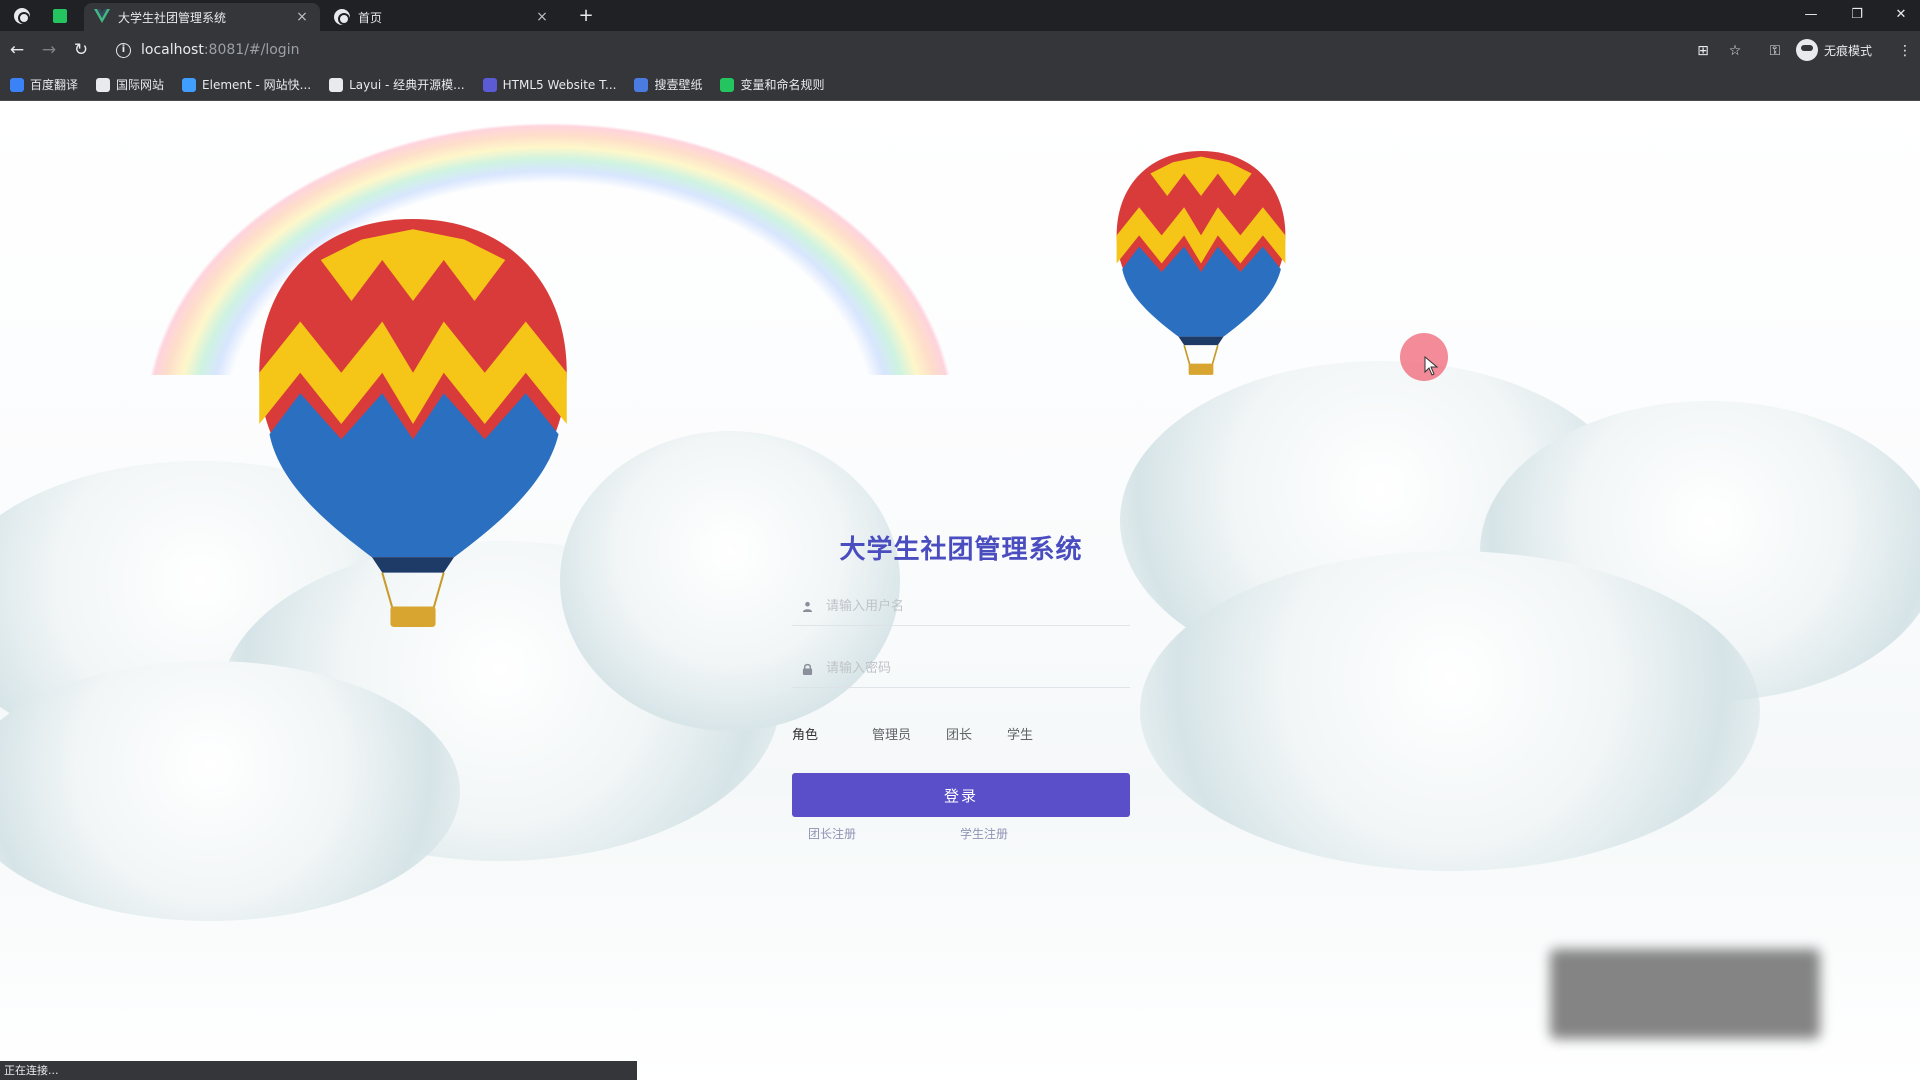 This screenshot has height=1080, width=1920. What do you see at coordinates (49, 50) in the screenshot?
I see `forward-arrow-icon: →` at bounding box center [49, 50].